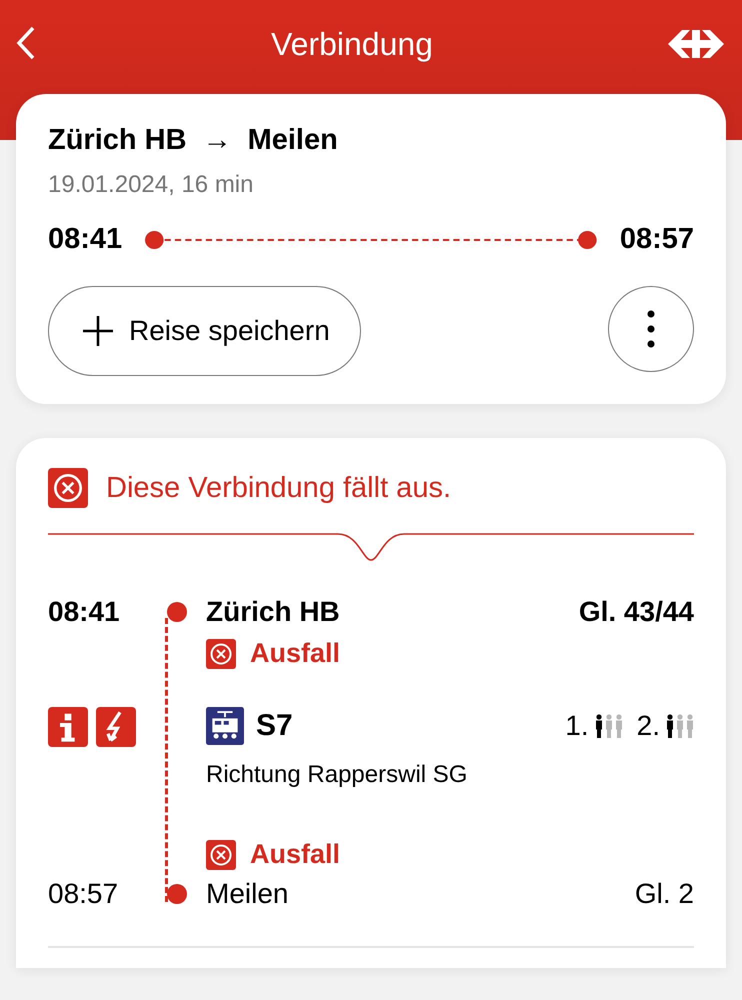  What do you see at coordinates (577, 726) in the screenshot?
I see `class-label: 1.` at bounding box center [577, 726].